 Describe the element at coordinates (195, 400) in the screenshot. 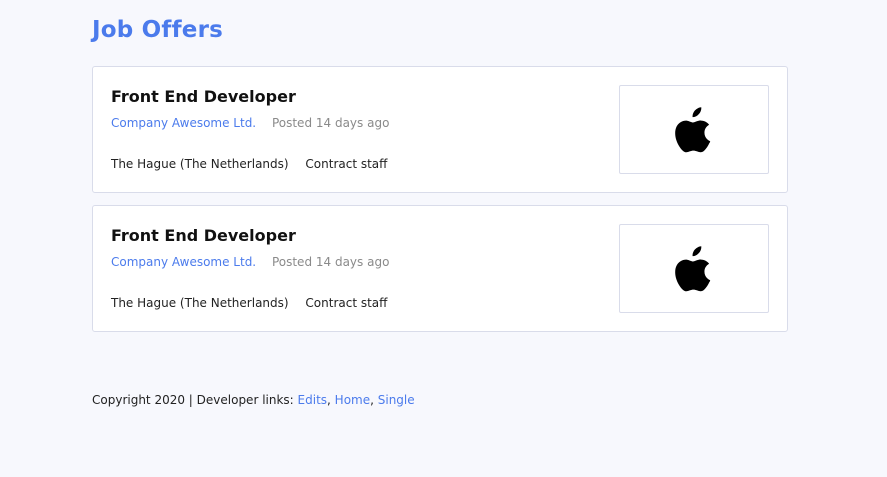

I see `copyright-text: Copyright 2020 | Developer links:` at that location.